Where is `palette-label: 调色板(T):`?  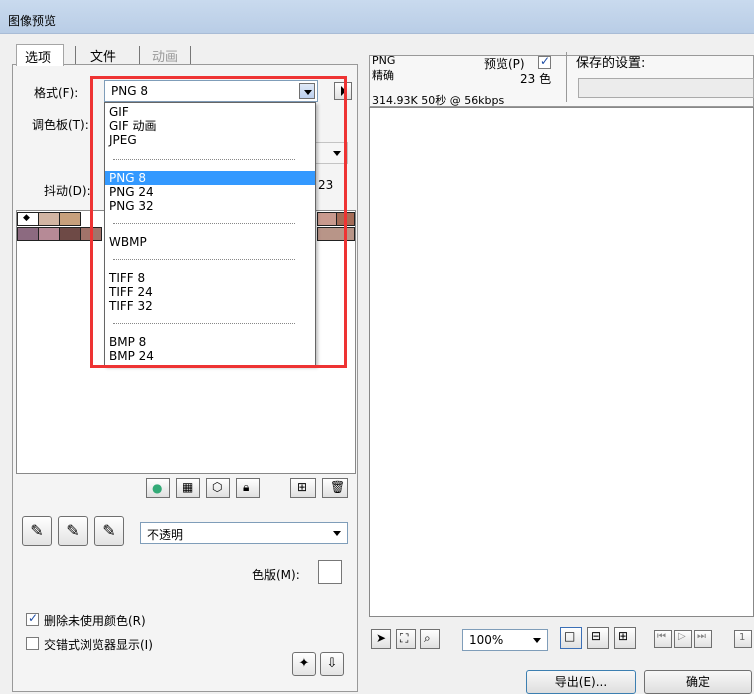 palette-label: 调色板(T): is located at coordinates (60, 125).